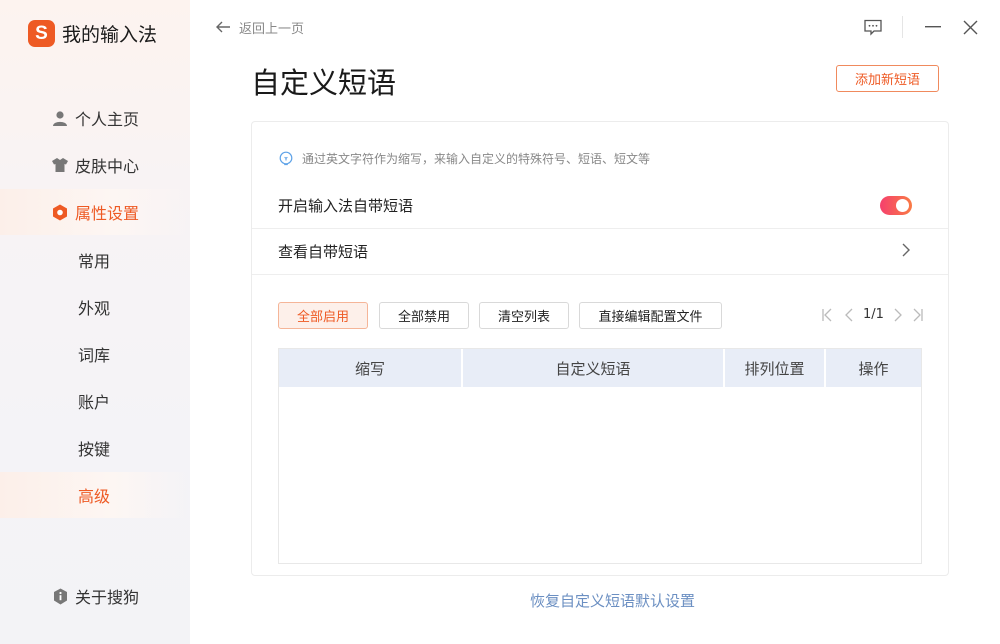 This screenshot has width=1000, height=644. What do you see at coordinates (371, 368) in the screenshot?
I see `column-header-abbreviation: 缩写` at bounding box center [371, 368].